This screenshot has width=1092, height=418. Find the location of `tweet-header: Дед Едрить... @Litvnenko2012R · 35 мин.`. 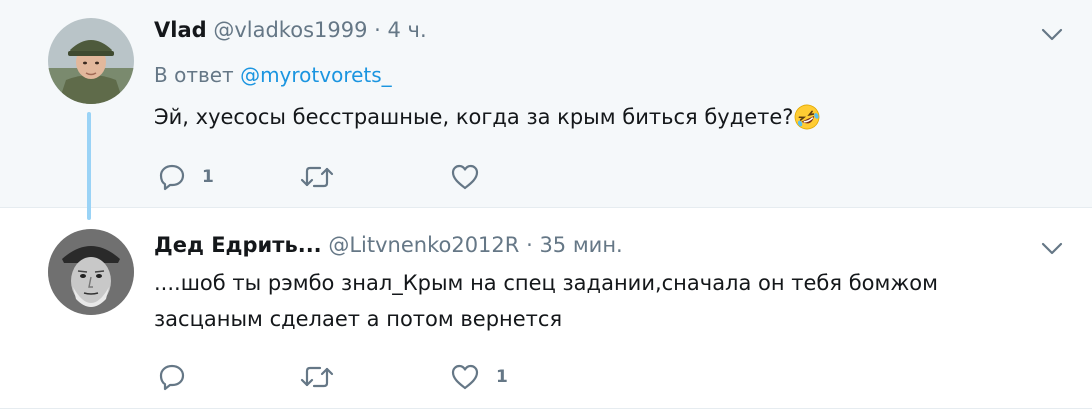

tweet-header: Дед Едрить... @Litvnenko2012R · 35 мин. is located at coordinates (388, 245).